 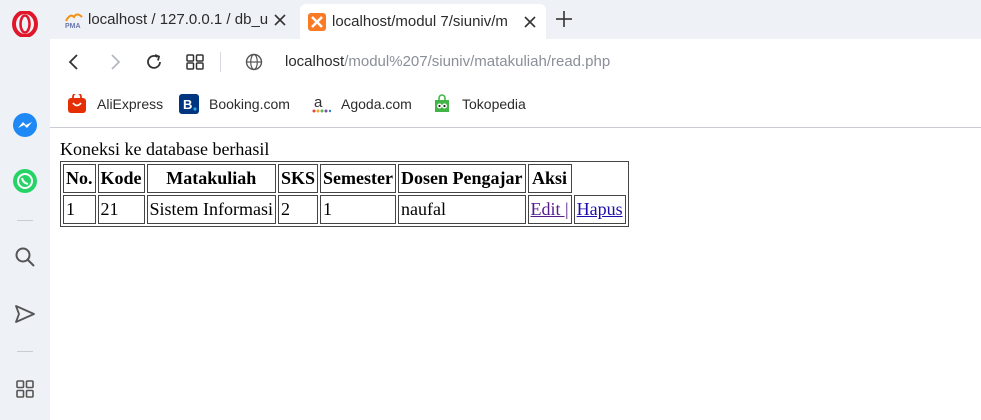 I want to click on edit-link: Edit |, so click(x=550, y=209).